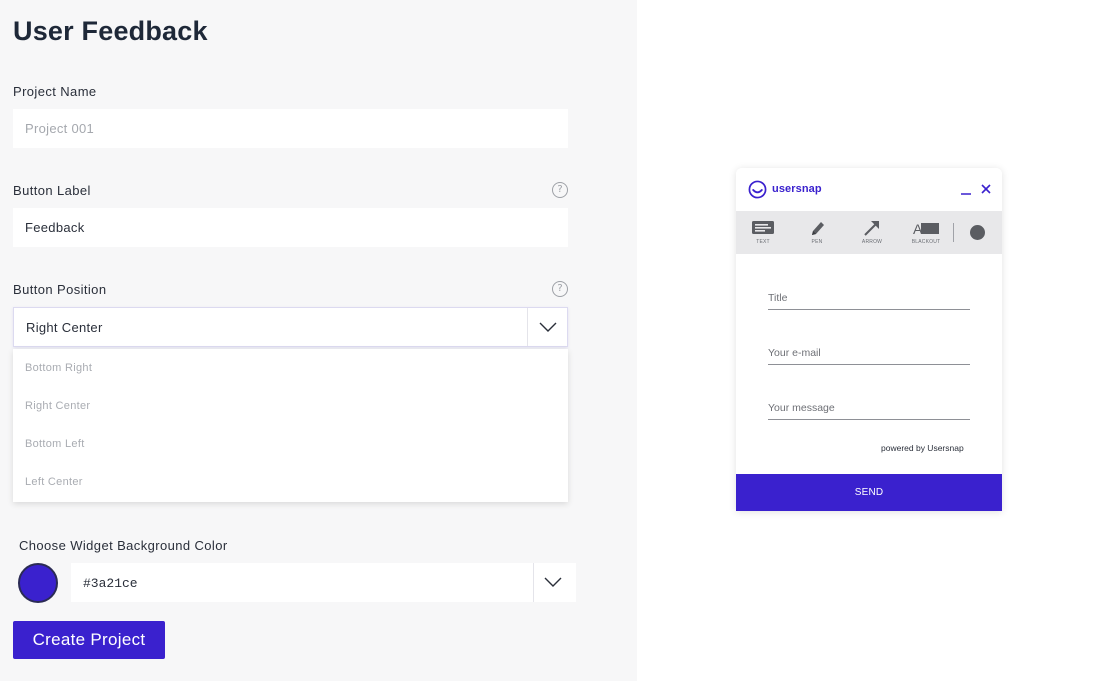 This screenshot has width=1094, height=681. Describe the element at coordinates (55, 444) in the screenshot. I see `dropdown-option-bottom-left: Bottom Left` at that location.